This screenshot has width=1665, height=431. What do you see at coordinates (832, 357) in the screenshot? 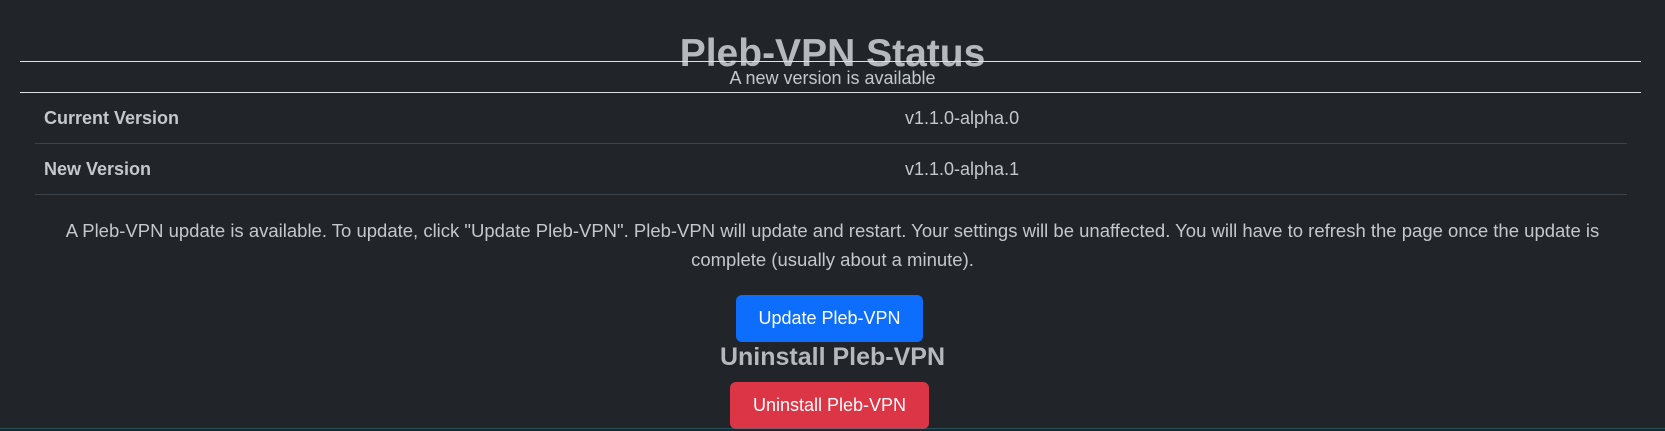
I see `uninstall-heading: Uninstall Pleb-VPN` at bounding box center [832, 357].